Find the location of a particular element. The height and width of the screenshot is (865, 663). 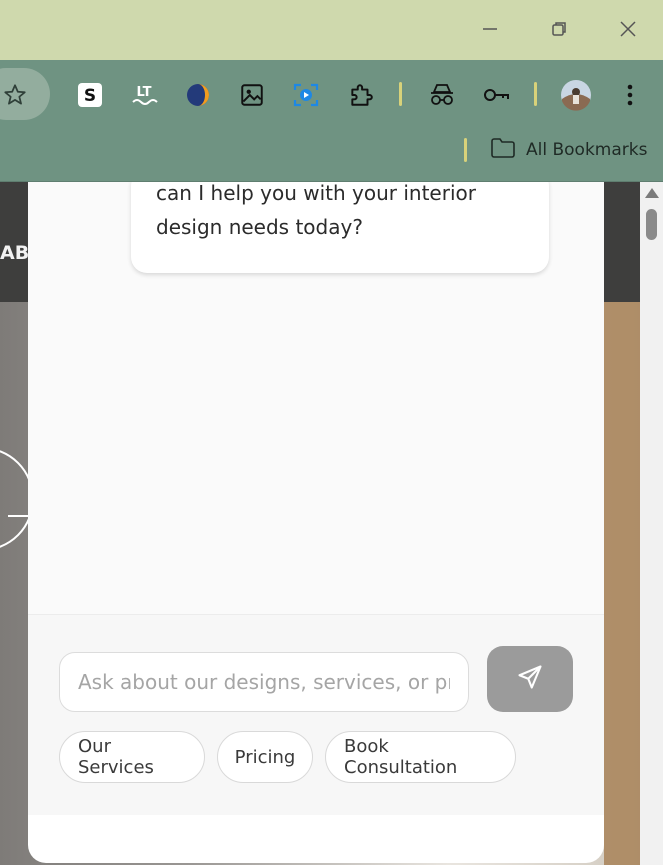

screen-capture-extension-icon is located at coordinates (306, 95).